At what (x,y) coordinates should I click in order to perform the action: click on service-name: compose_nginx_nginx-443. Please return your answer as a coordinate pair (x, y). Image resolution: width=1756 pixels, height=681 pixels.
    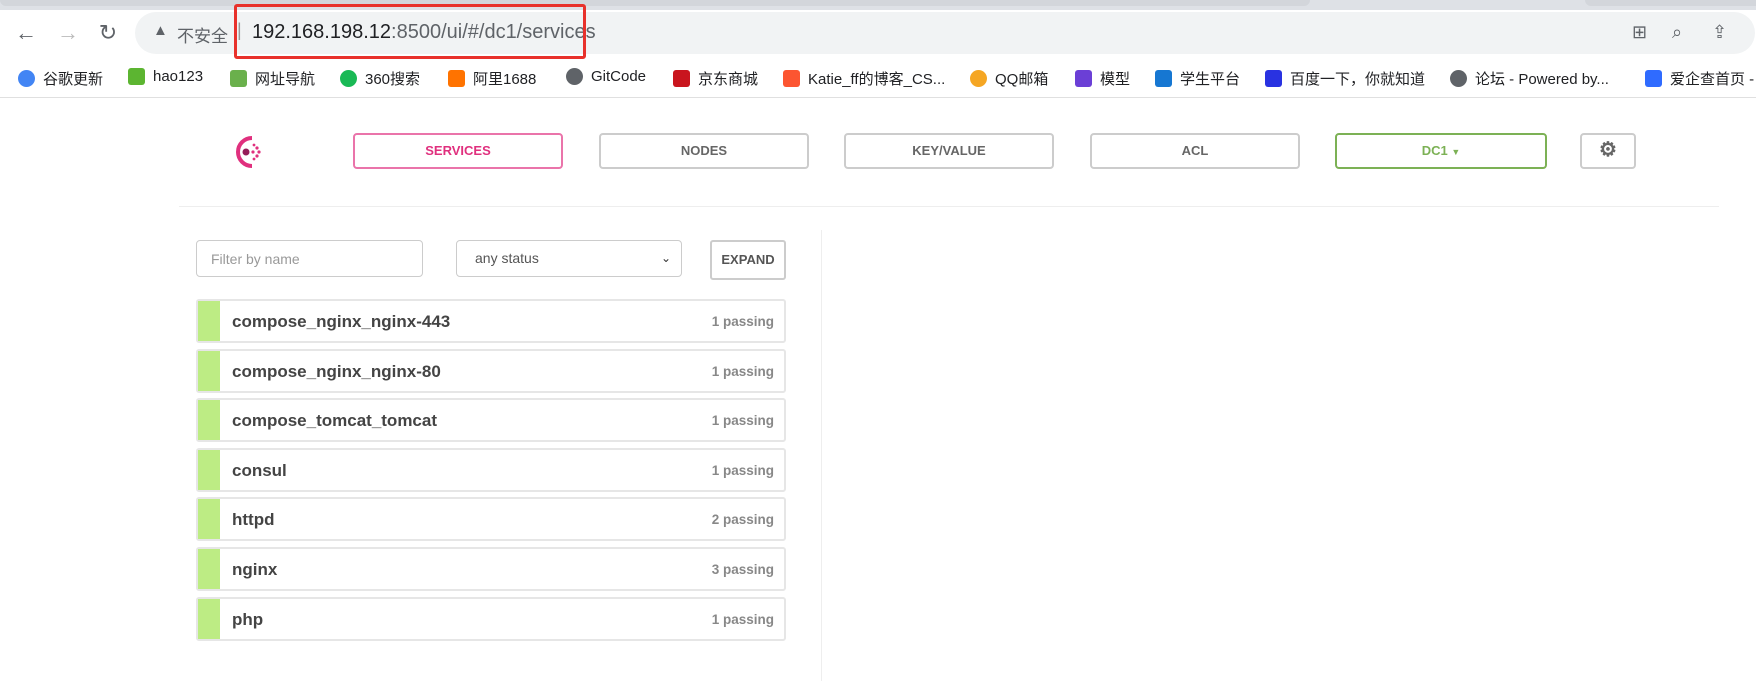
    Looking at the image, I should click on (341, 321).